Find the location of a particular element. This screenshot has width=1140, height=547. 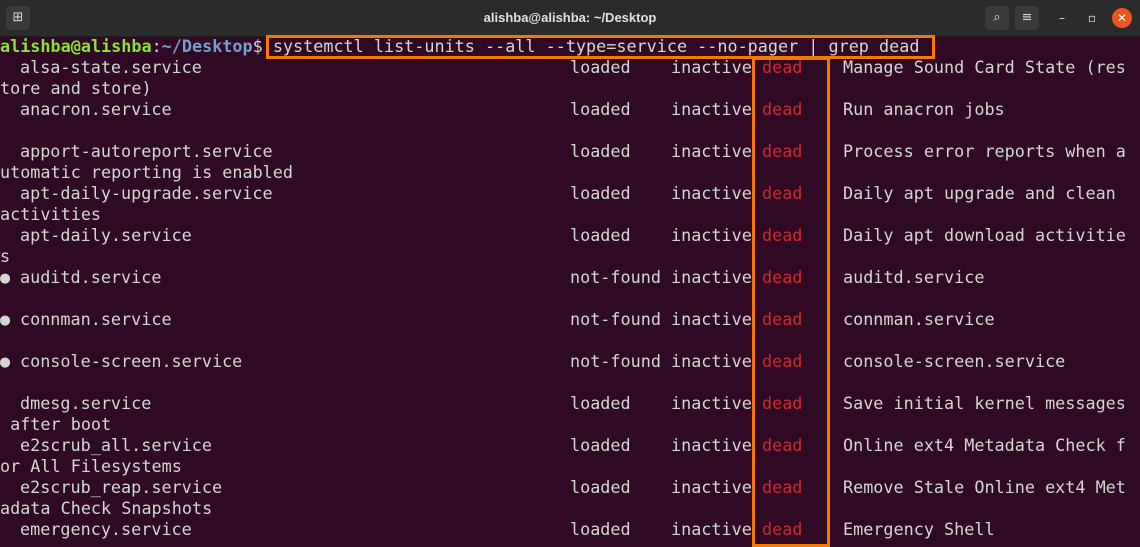

row-description-continuation: adata Check Snapshots is located at coordinates (106, 508).